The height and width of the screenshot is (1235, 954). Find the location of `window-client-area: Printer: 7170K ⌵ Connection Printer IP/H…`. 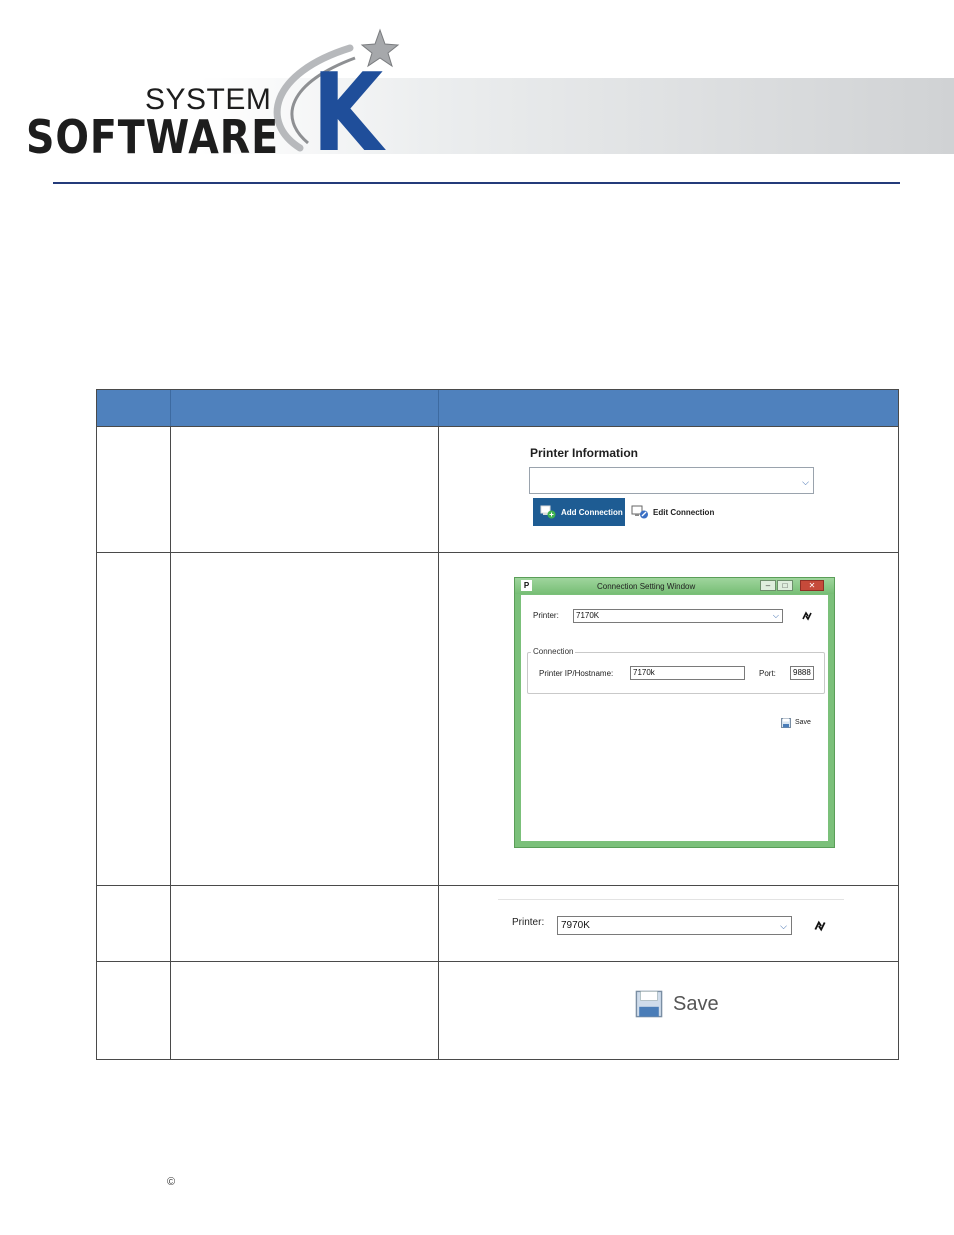

window-client-area: Printer: 7170K ⌵ Connection Printer IP/H… is located at coordinates (674, 718).